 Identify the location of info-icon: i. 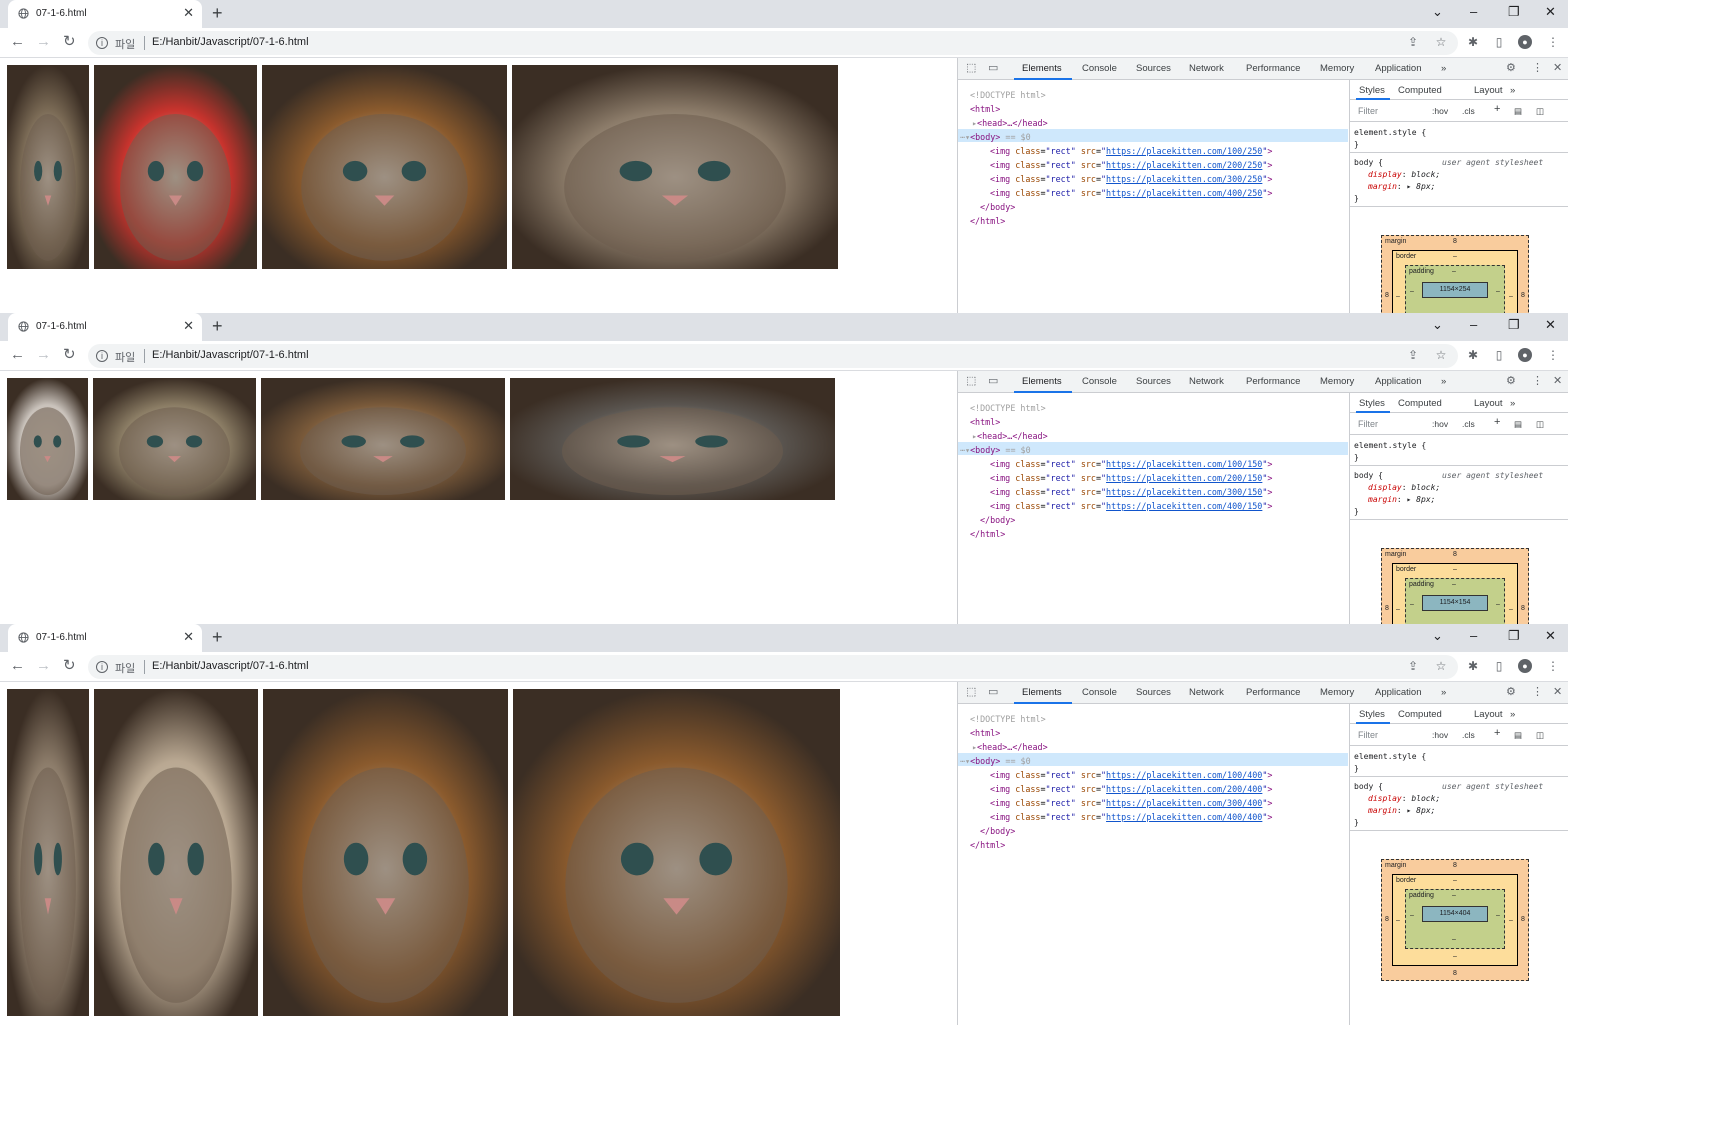
(102, 356).